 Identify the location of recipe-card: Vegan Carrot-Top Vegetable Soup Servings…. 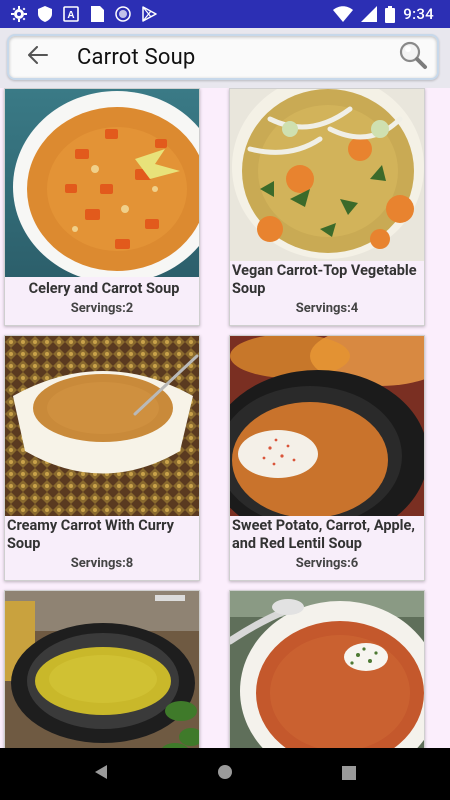
(327, 207).